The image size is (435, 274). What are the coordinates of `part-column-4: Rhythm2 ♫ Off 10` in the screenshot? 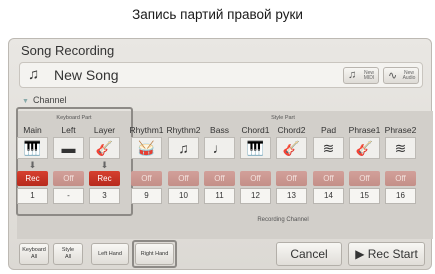 It's located at (183, 164).